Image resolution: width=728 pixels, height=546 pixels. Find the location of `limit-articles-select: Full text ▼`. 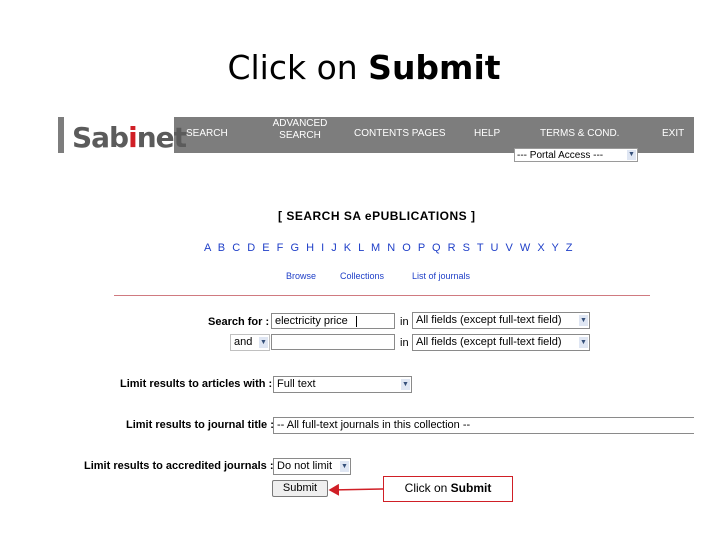

limit-articles-select: Full text ▼ is located at coordinates (342, 384).